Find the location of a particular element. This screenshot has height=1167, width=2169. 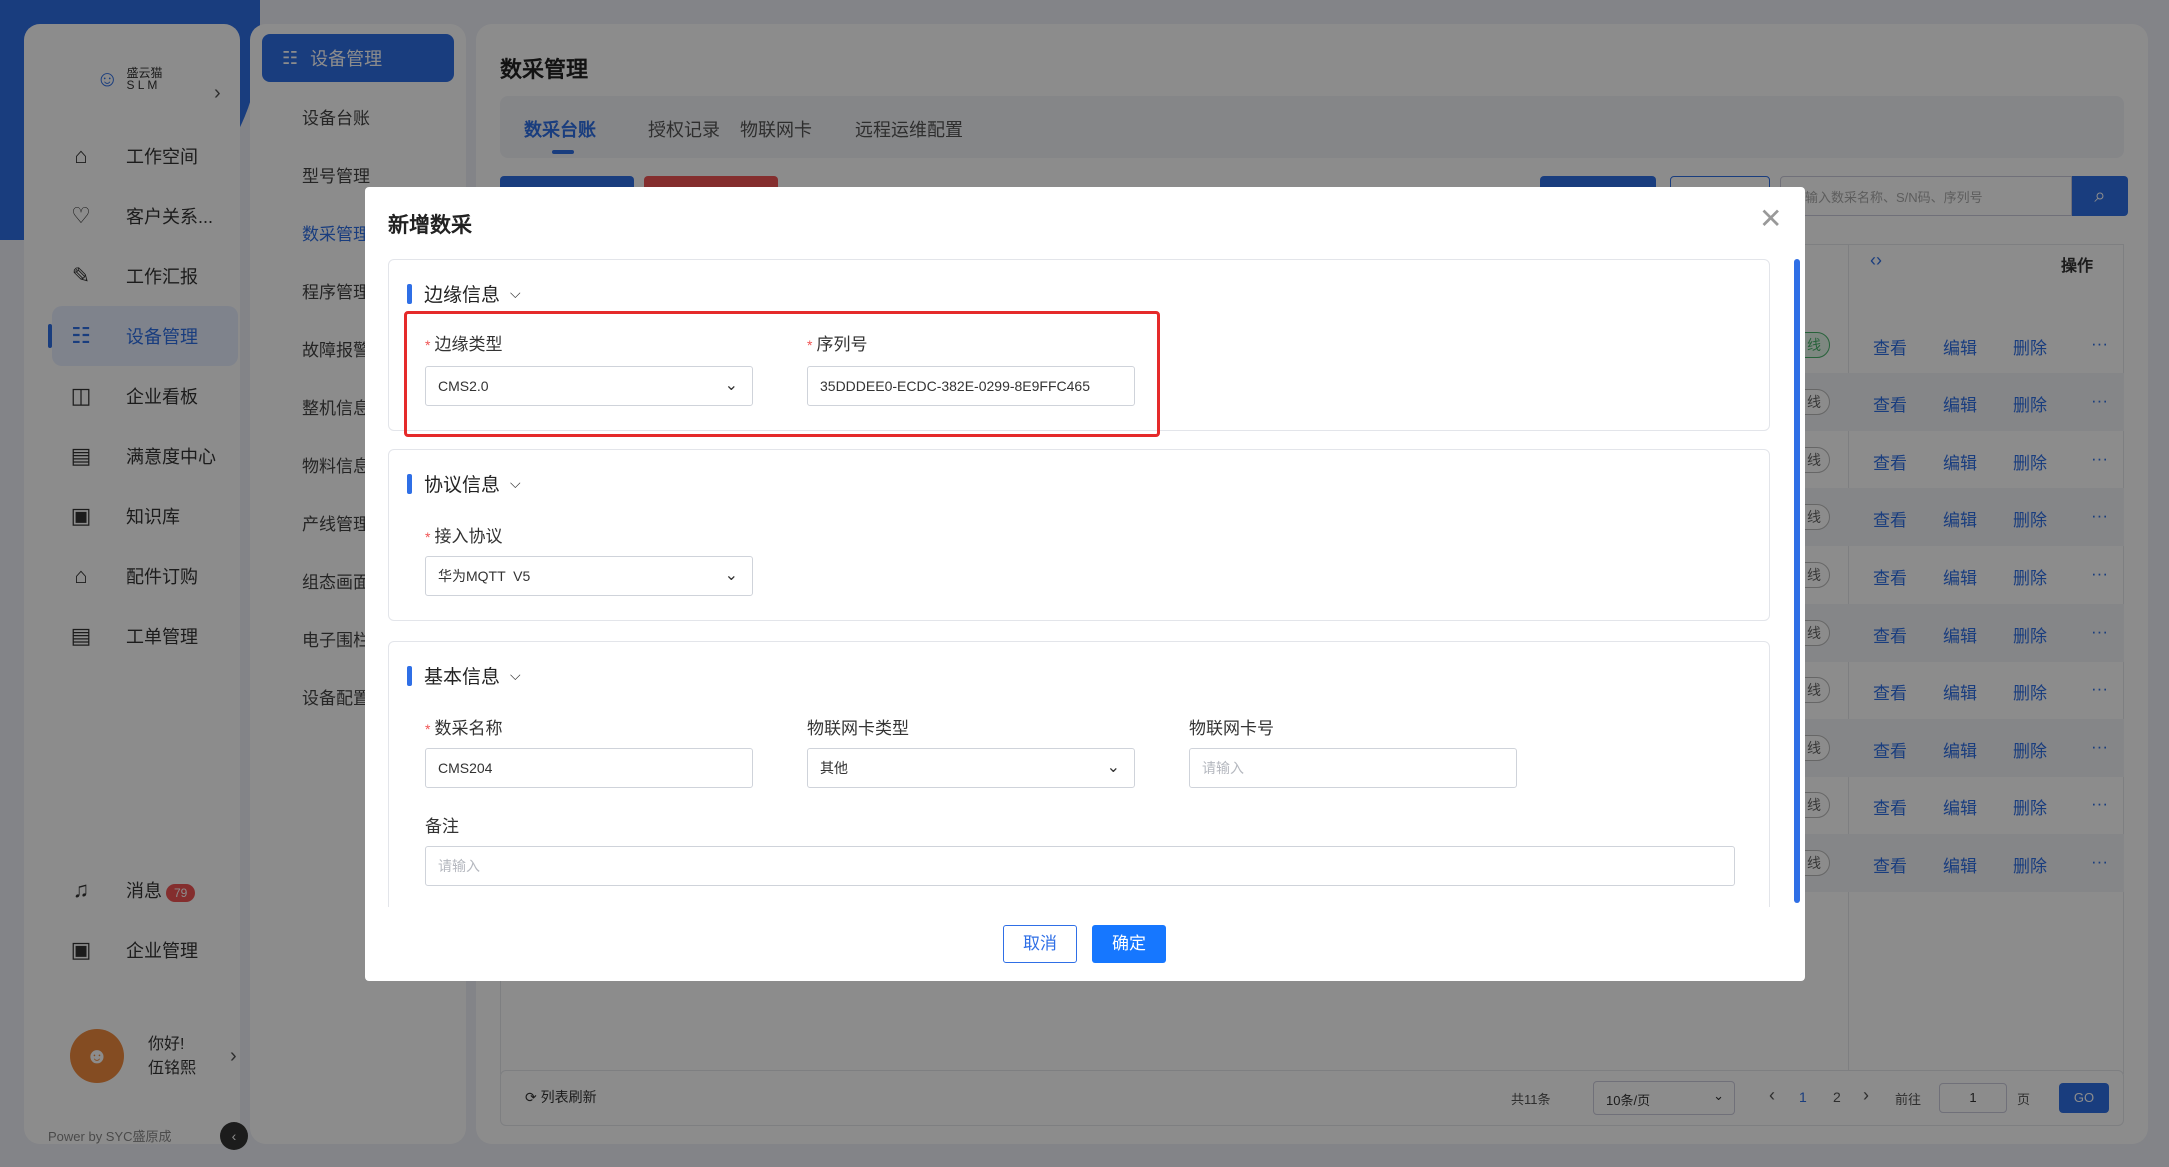

collector-name-label: * 数采名称 is located at coordinates (463, 726).